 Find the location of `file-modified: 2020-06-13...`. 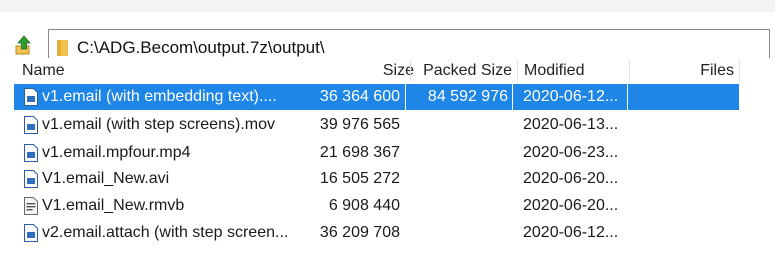

file-modified: 2020-06-13... is located at coordinates (571, 124).